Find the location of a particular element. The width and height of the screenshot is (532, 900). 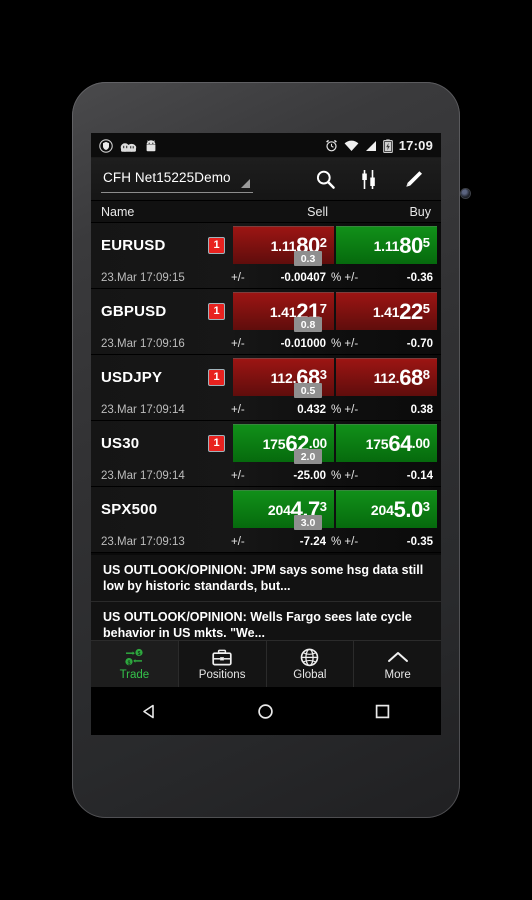

quote-symbol: SPX500 is located at coordinates (129, 509).